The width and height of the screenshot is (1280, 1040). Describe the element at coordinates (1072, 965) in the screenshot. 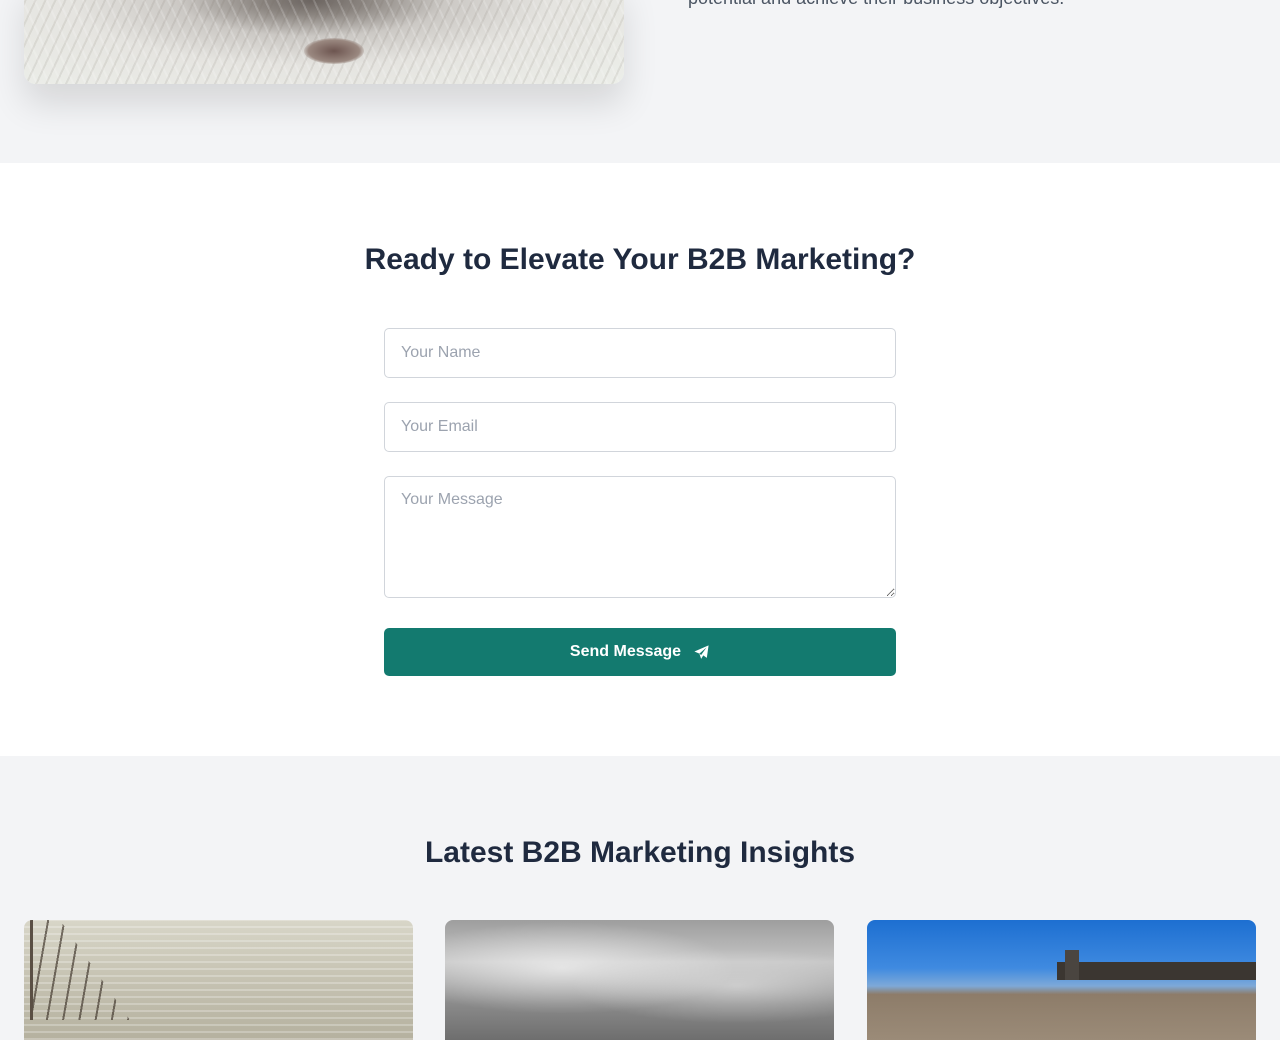

I see `insight-card-3-tower` at that location.